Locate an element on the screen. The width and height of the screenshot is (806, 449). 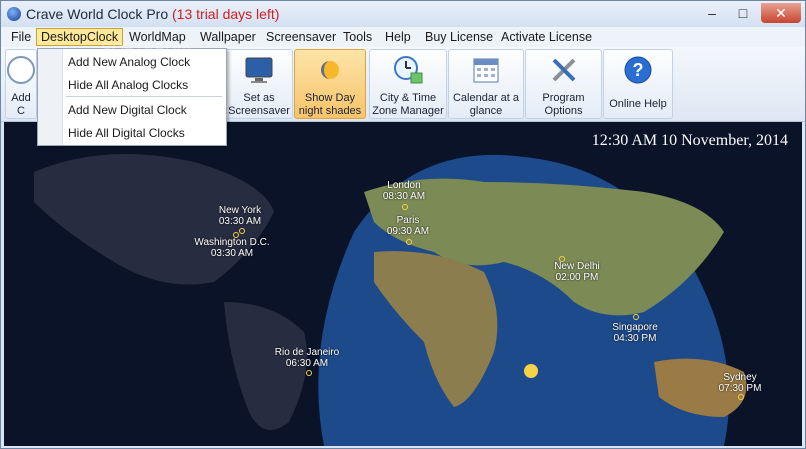
city-label: New York 03:30 AM is located at coordinates (240, 216).